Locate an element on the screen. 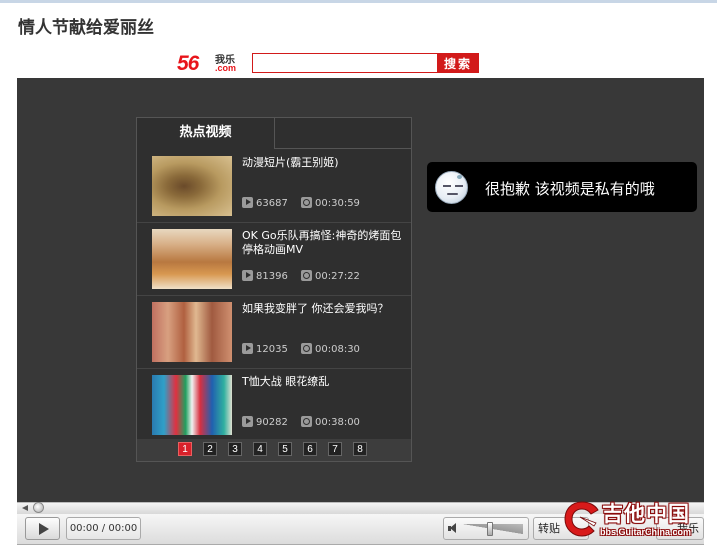  page-button: 1 is located at coordinates (185, 449).